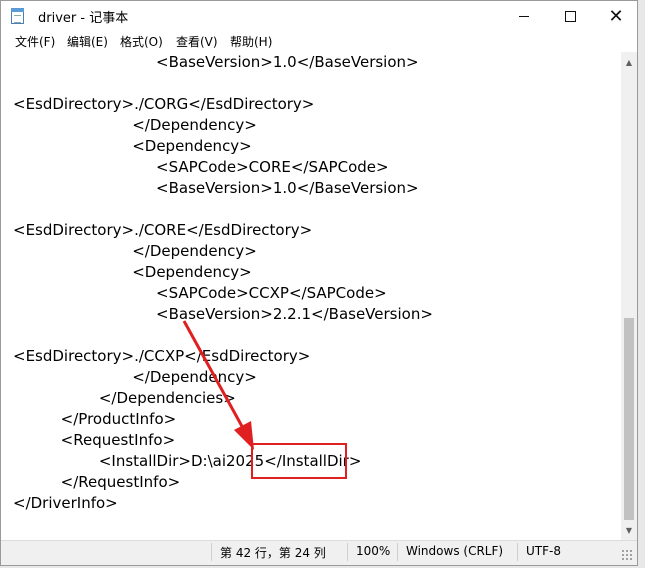 This screenshot has width=645, height=568. Describe the element at coordinates (223, 314) in the screenshot. I see `editor-line: <BaseVersion>2.2.1</BaseVersion>` at that location.